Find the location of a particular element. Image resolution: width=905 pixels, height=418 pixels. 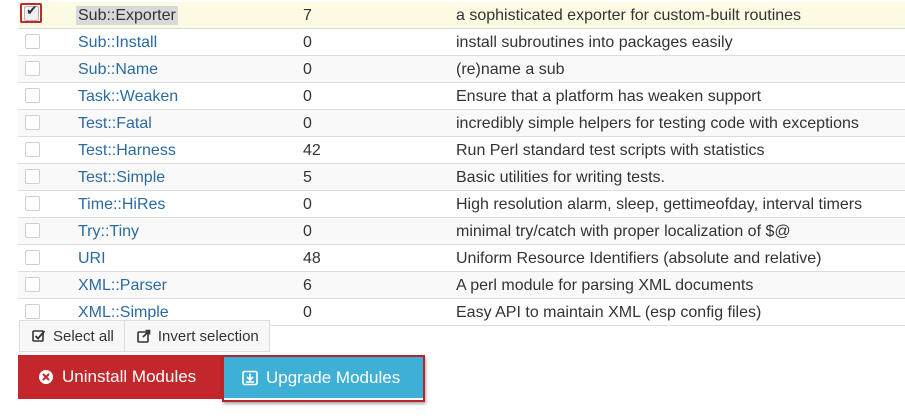

upgrade-modules-button: Upgrade Modules is located at coordinates (323, 377).